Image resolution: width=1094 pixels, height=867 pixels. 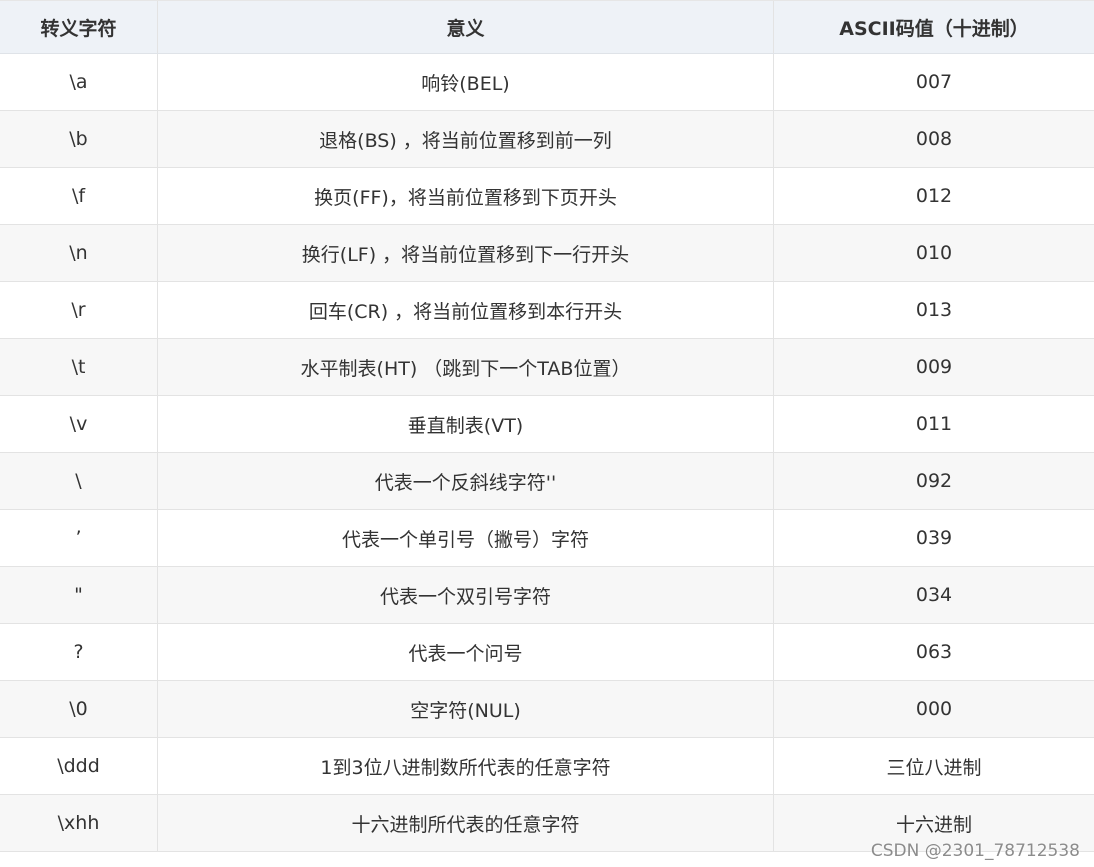 I want to click on table-row: \t 水平制表(HT) （跳到下一个TAB位置） 009, so click(x=547, y=367).